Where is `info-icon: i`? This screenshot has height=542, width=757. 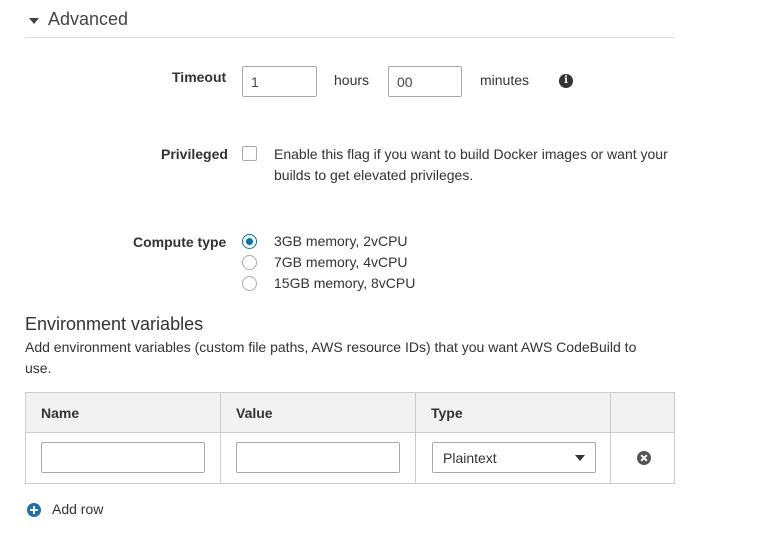 info-icon: i is located at coordinates (566, 81).